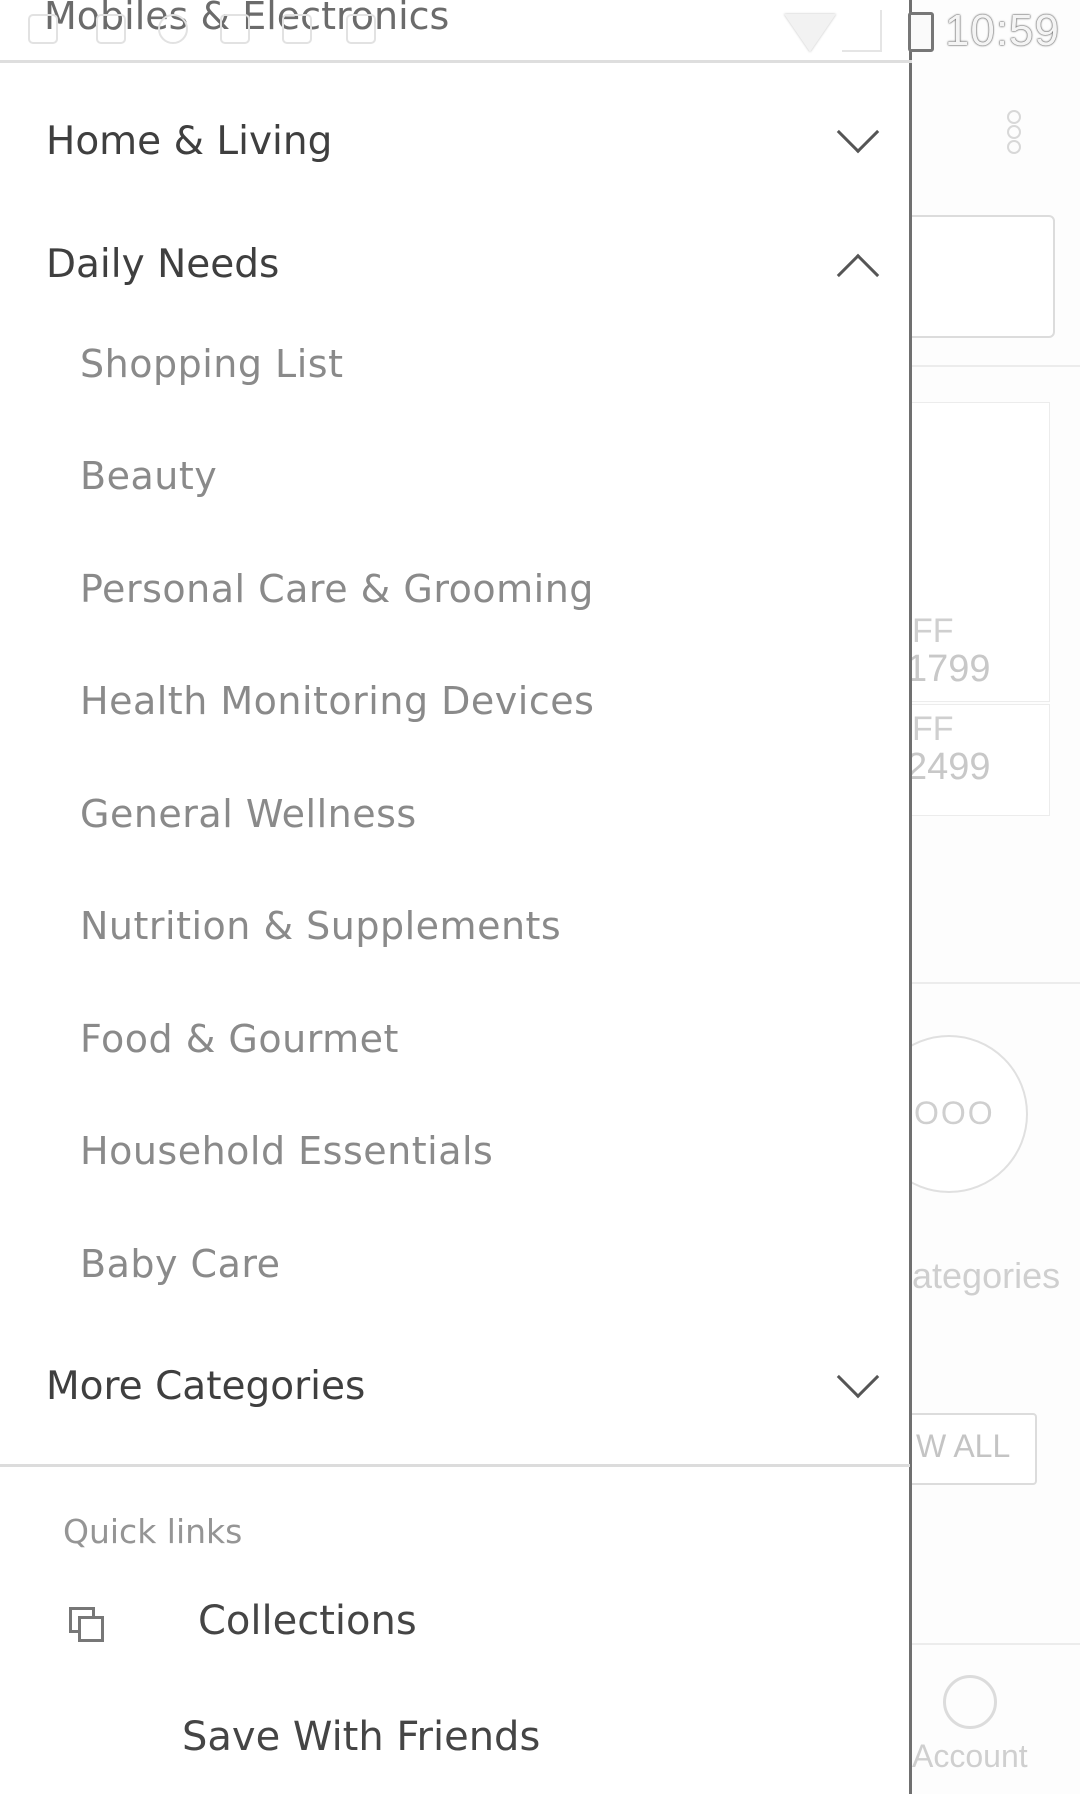 The height and width of the screenshot is (1794, 1080). Describe the element at coordinates (212, 364) in the screenshot. I see `subcategory-label: Shopping List` at that location.